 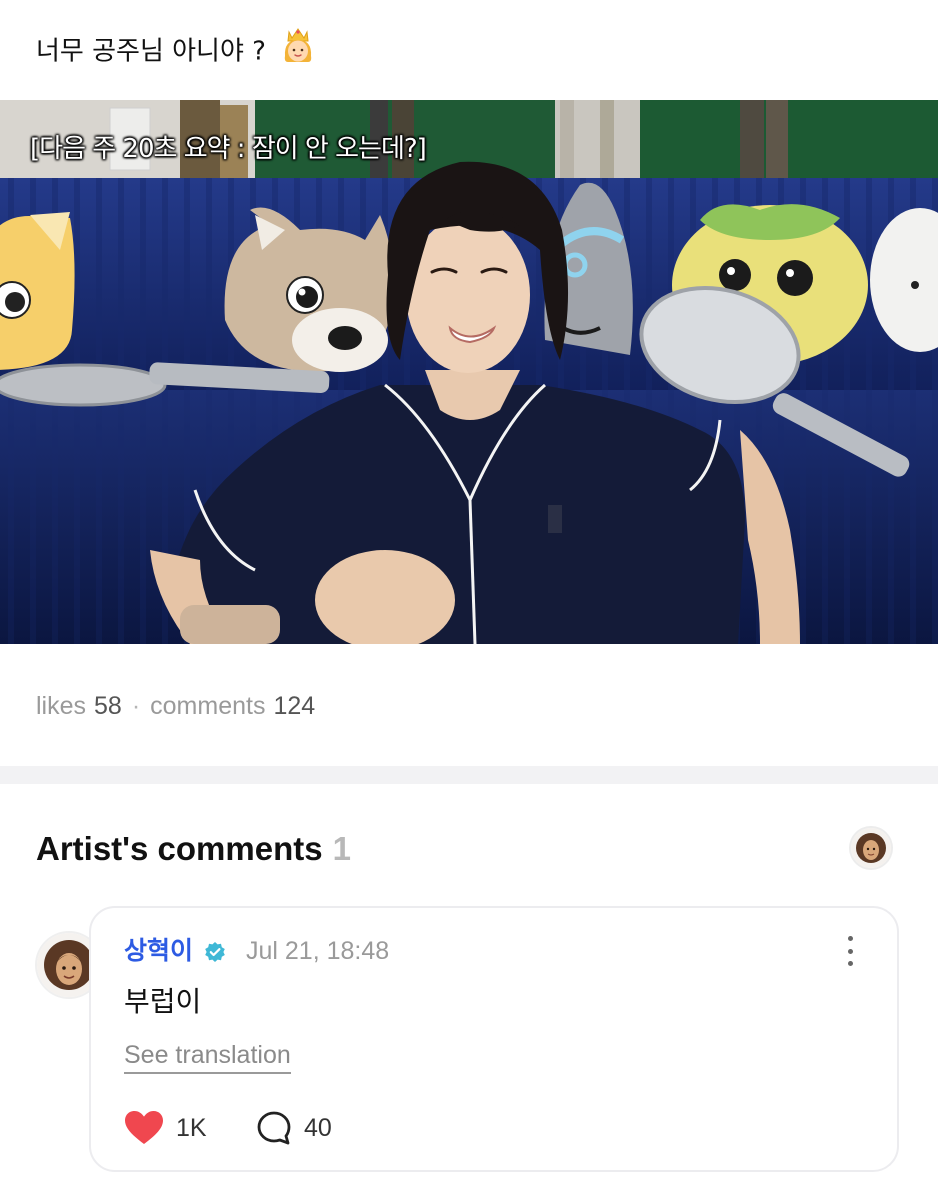 I want to click on artist-comments-label: Artist's comments, so click(x=179, y=848).